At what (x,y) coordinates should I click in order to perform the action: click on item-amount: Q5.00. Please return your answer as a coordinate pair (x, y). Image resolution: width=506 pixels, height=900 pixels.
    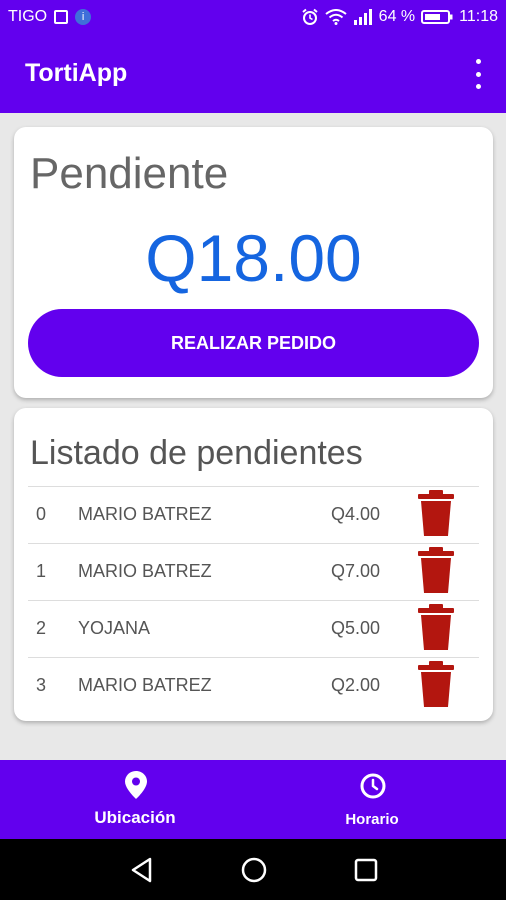
    Looking at the image, I should click on (356, 628).